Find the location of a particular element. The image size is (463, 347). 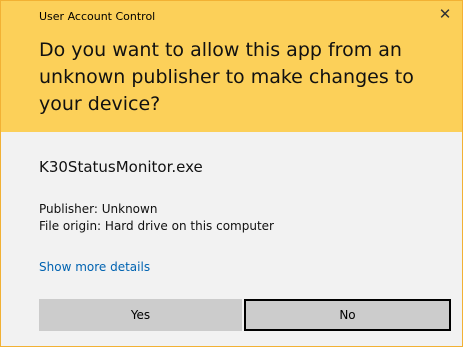

no-button: No is located at coordinates (347, 315).